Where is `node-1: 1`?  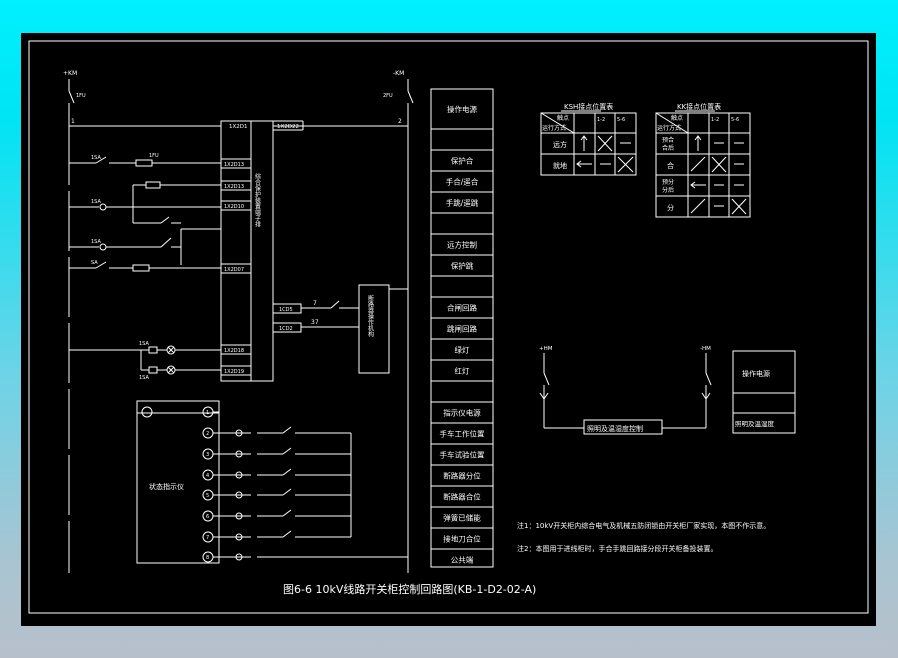
node-1: 1 is located at coordinates (73, 121).